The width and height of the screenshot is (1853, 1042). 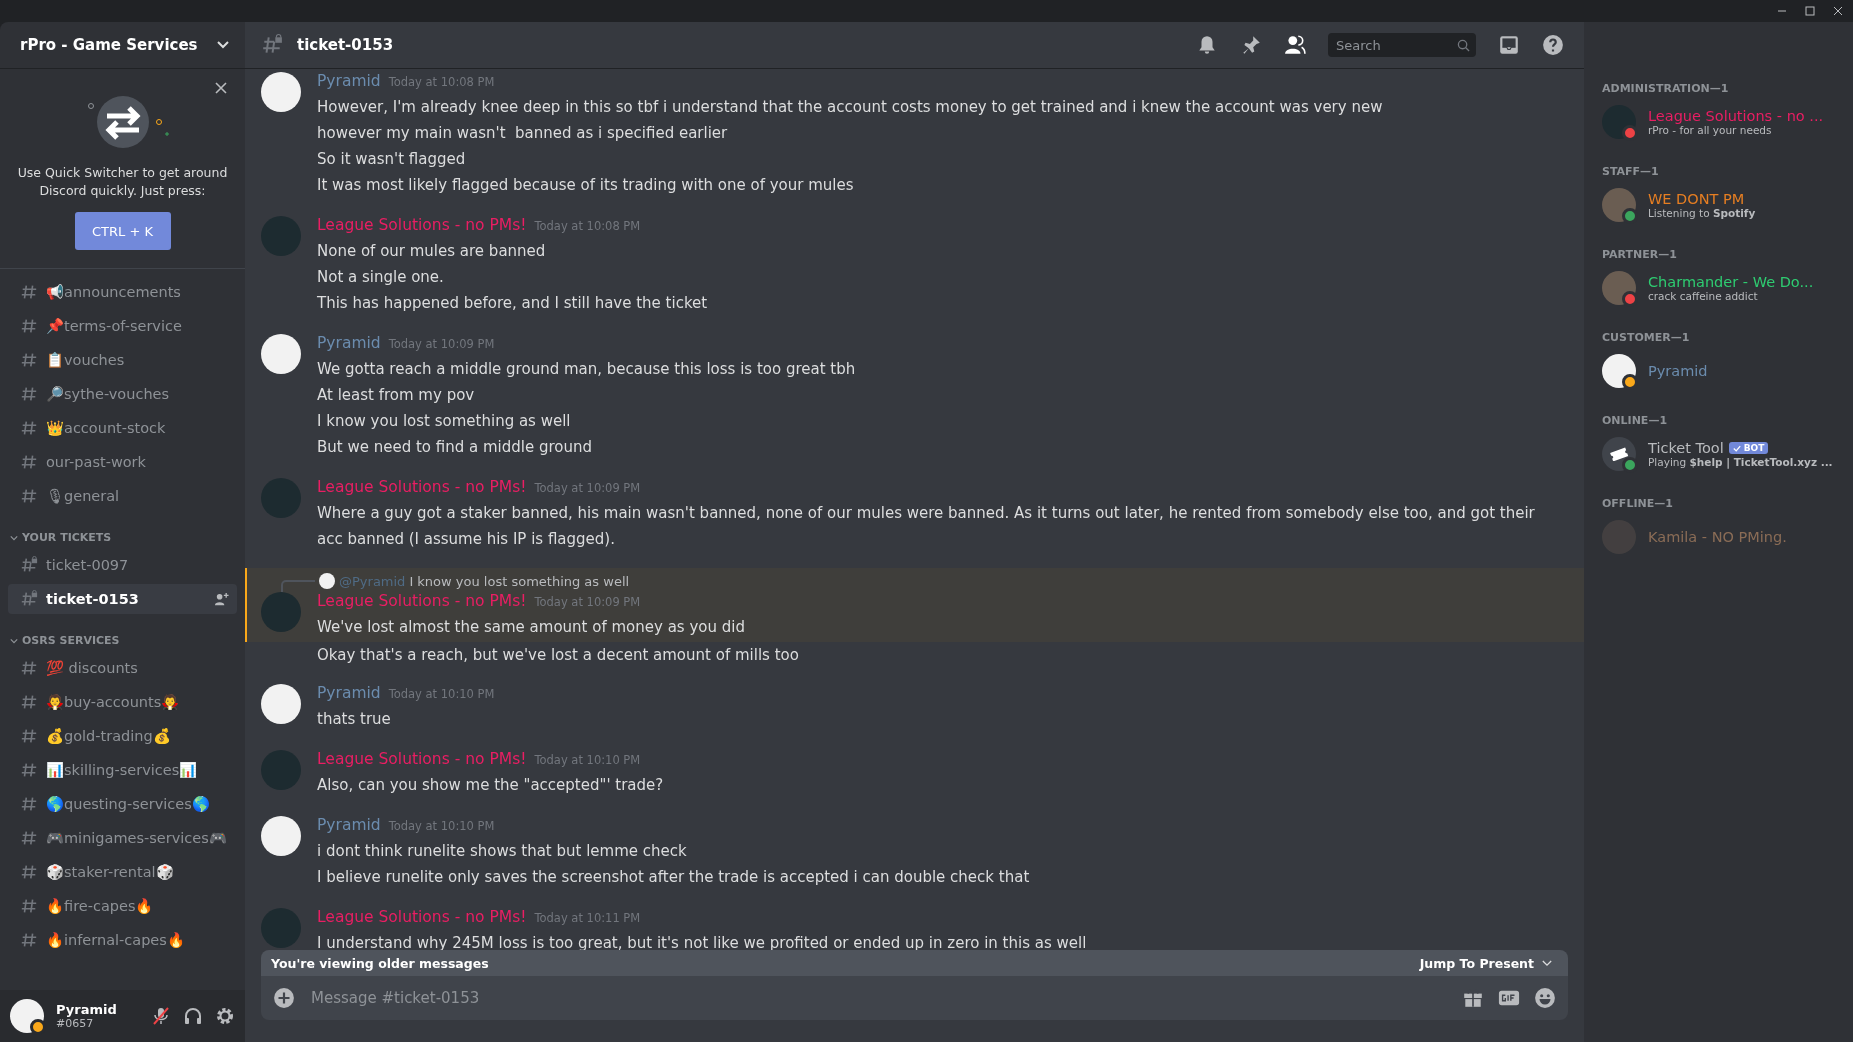 I want to click on channel-item: 📊skilling-services📊, so click(x=122, y=770).